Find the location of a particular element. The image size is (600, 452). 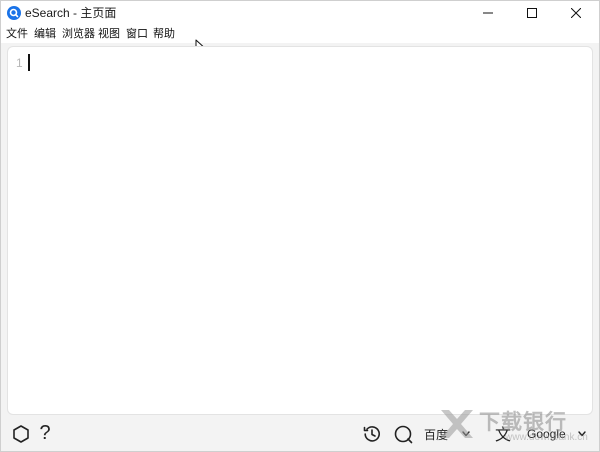

translate-engine-select: Google is located at coordinates (556, 434).